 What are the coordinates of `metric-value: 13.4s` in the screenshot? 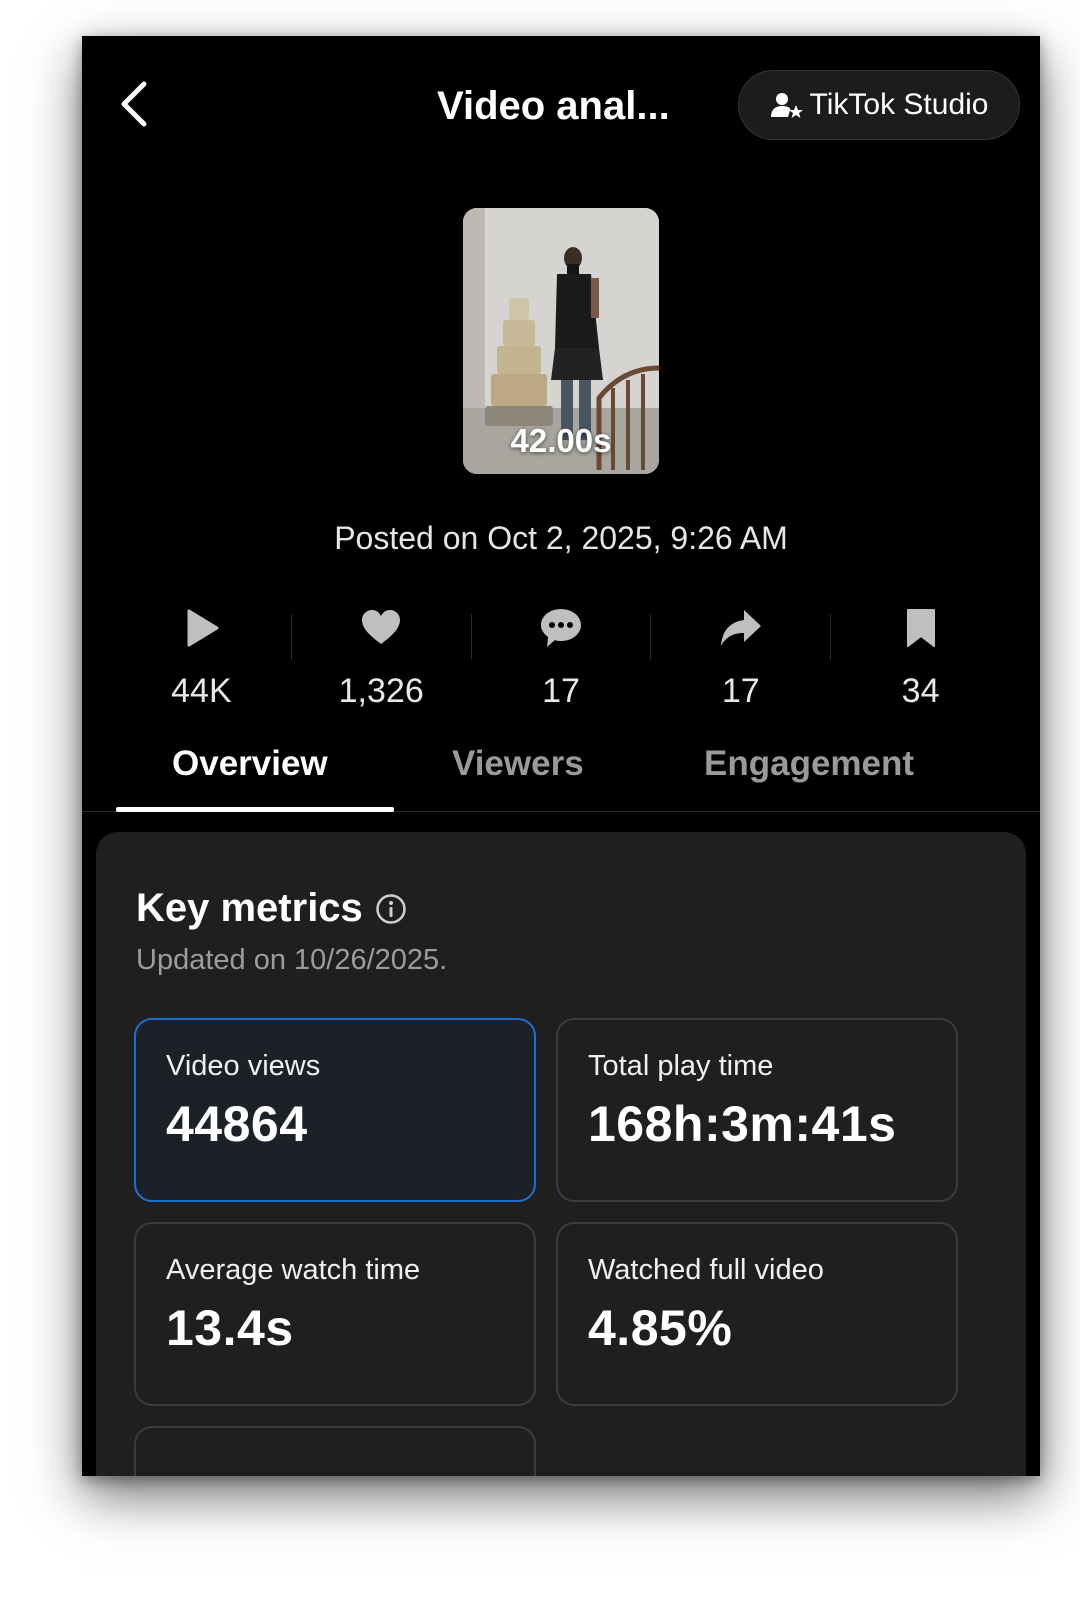 It's located at (230, 1328).